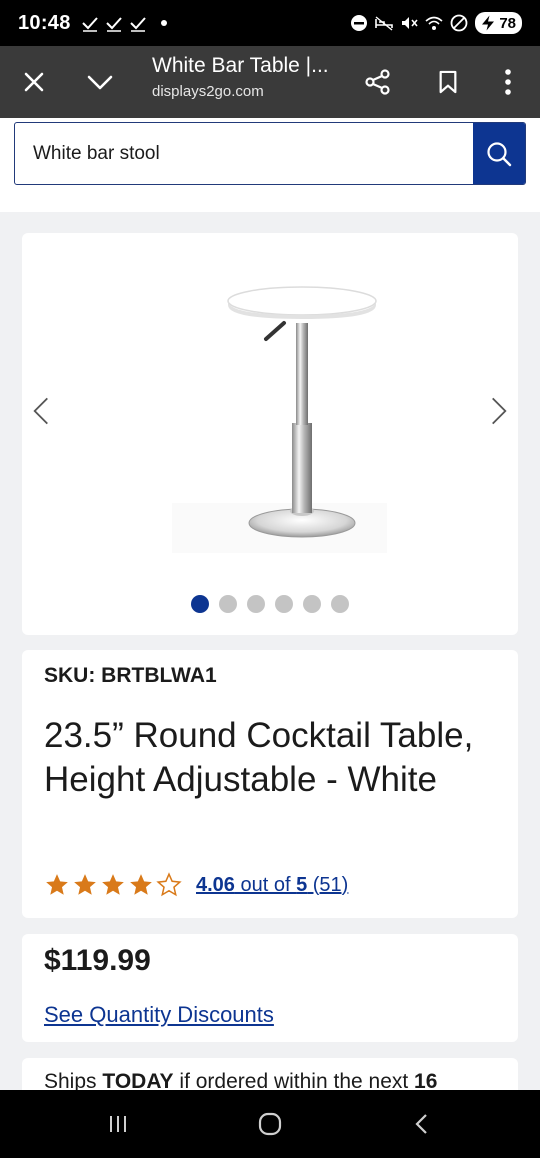 The image size is (540, 1158). What do you see at coordinates (130, 675) in the screenshot?
I see `product-sku: SKU: BRTBLWA1` at bounding box center [130, 675].